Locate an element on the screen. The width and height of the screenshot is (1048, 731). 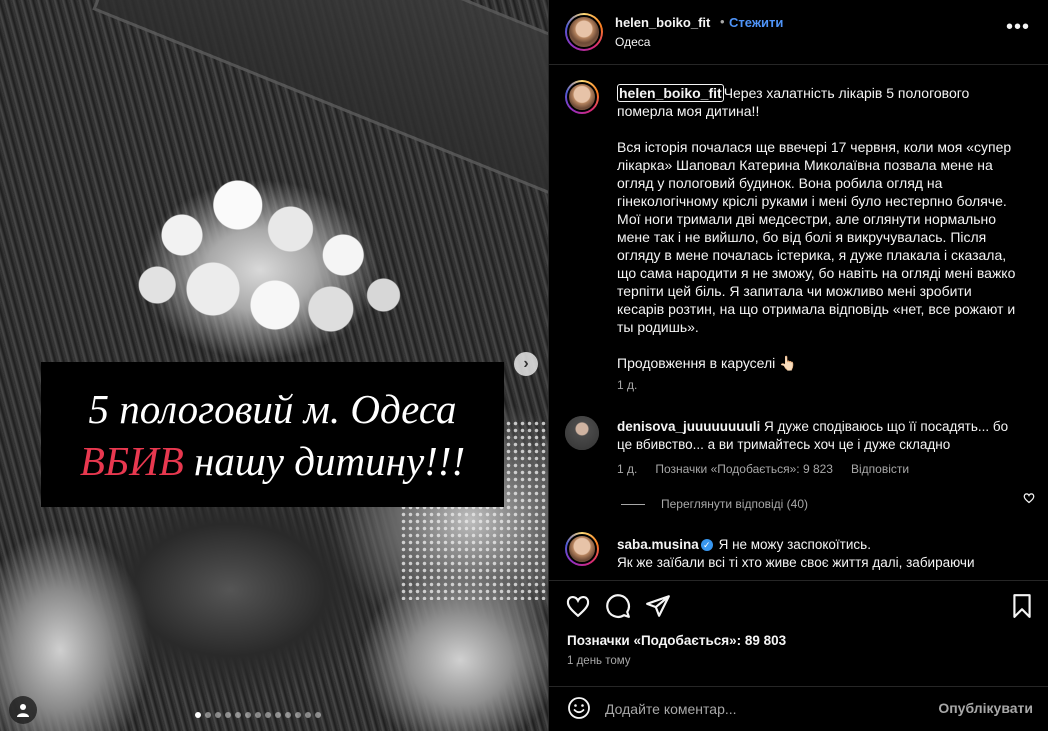
replies-line is located at coordinates (633, 504).